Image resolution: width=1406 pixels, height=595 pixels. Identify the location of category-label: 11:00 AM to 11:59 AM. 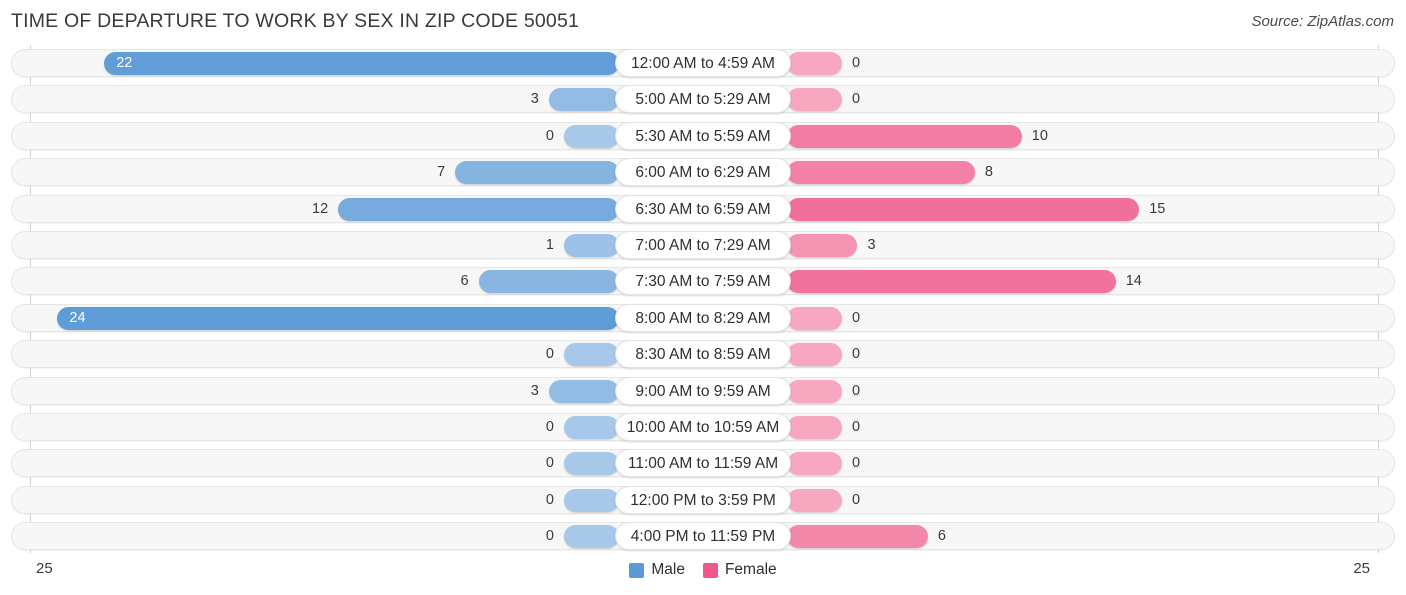
(703, 463).